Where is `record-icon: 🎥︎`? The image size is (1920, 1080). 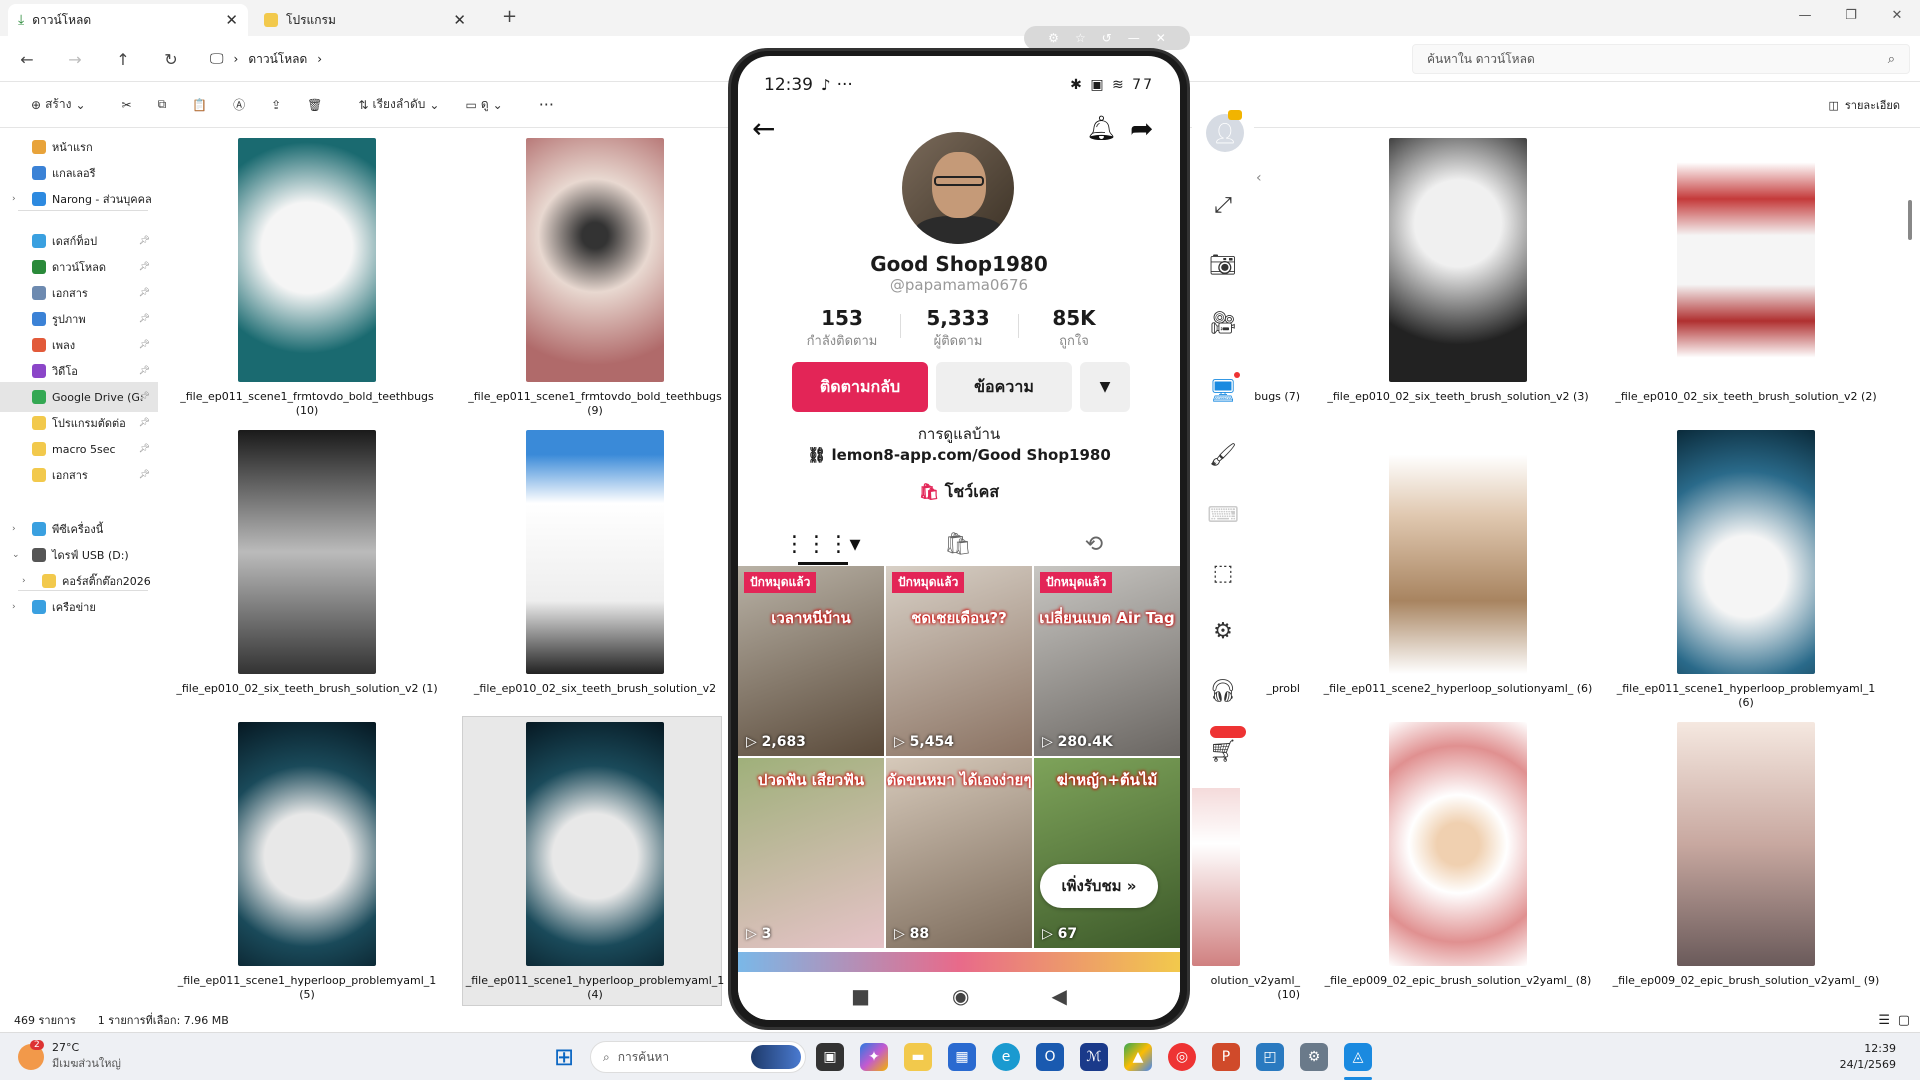 record-icon: 🎥︎ is located at coordinates (1223, 323).